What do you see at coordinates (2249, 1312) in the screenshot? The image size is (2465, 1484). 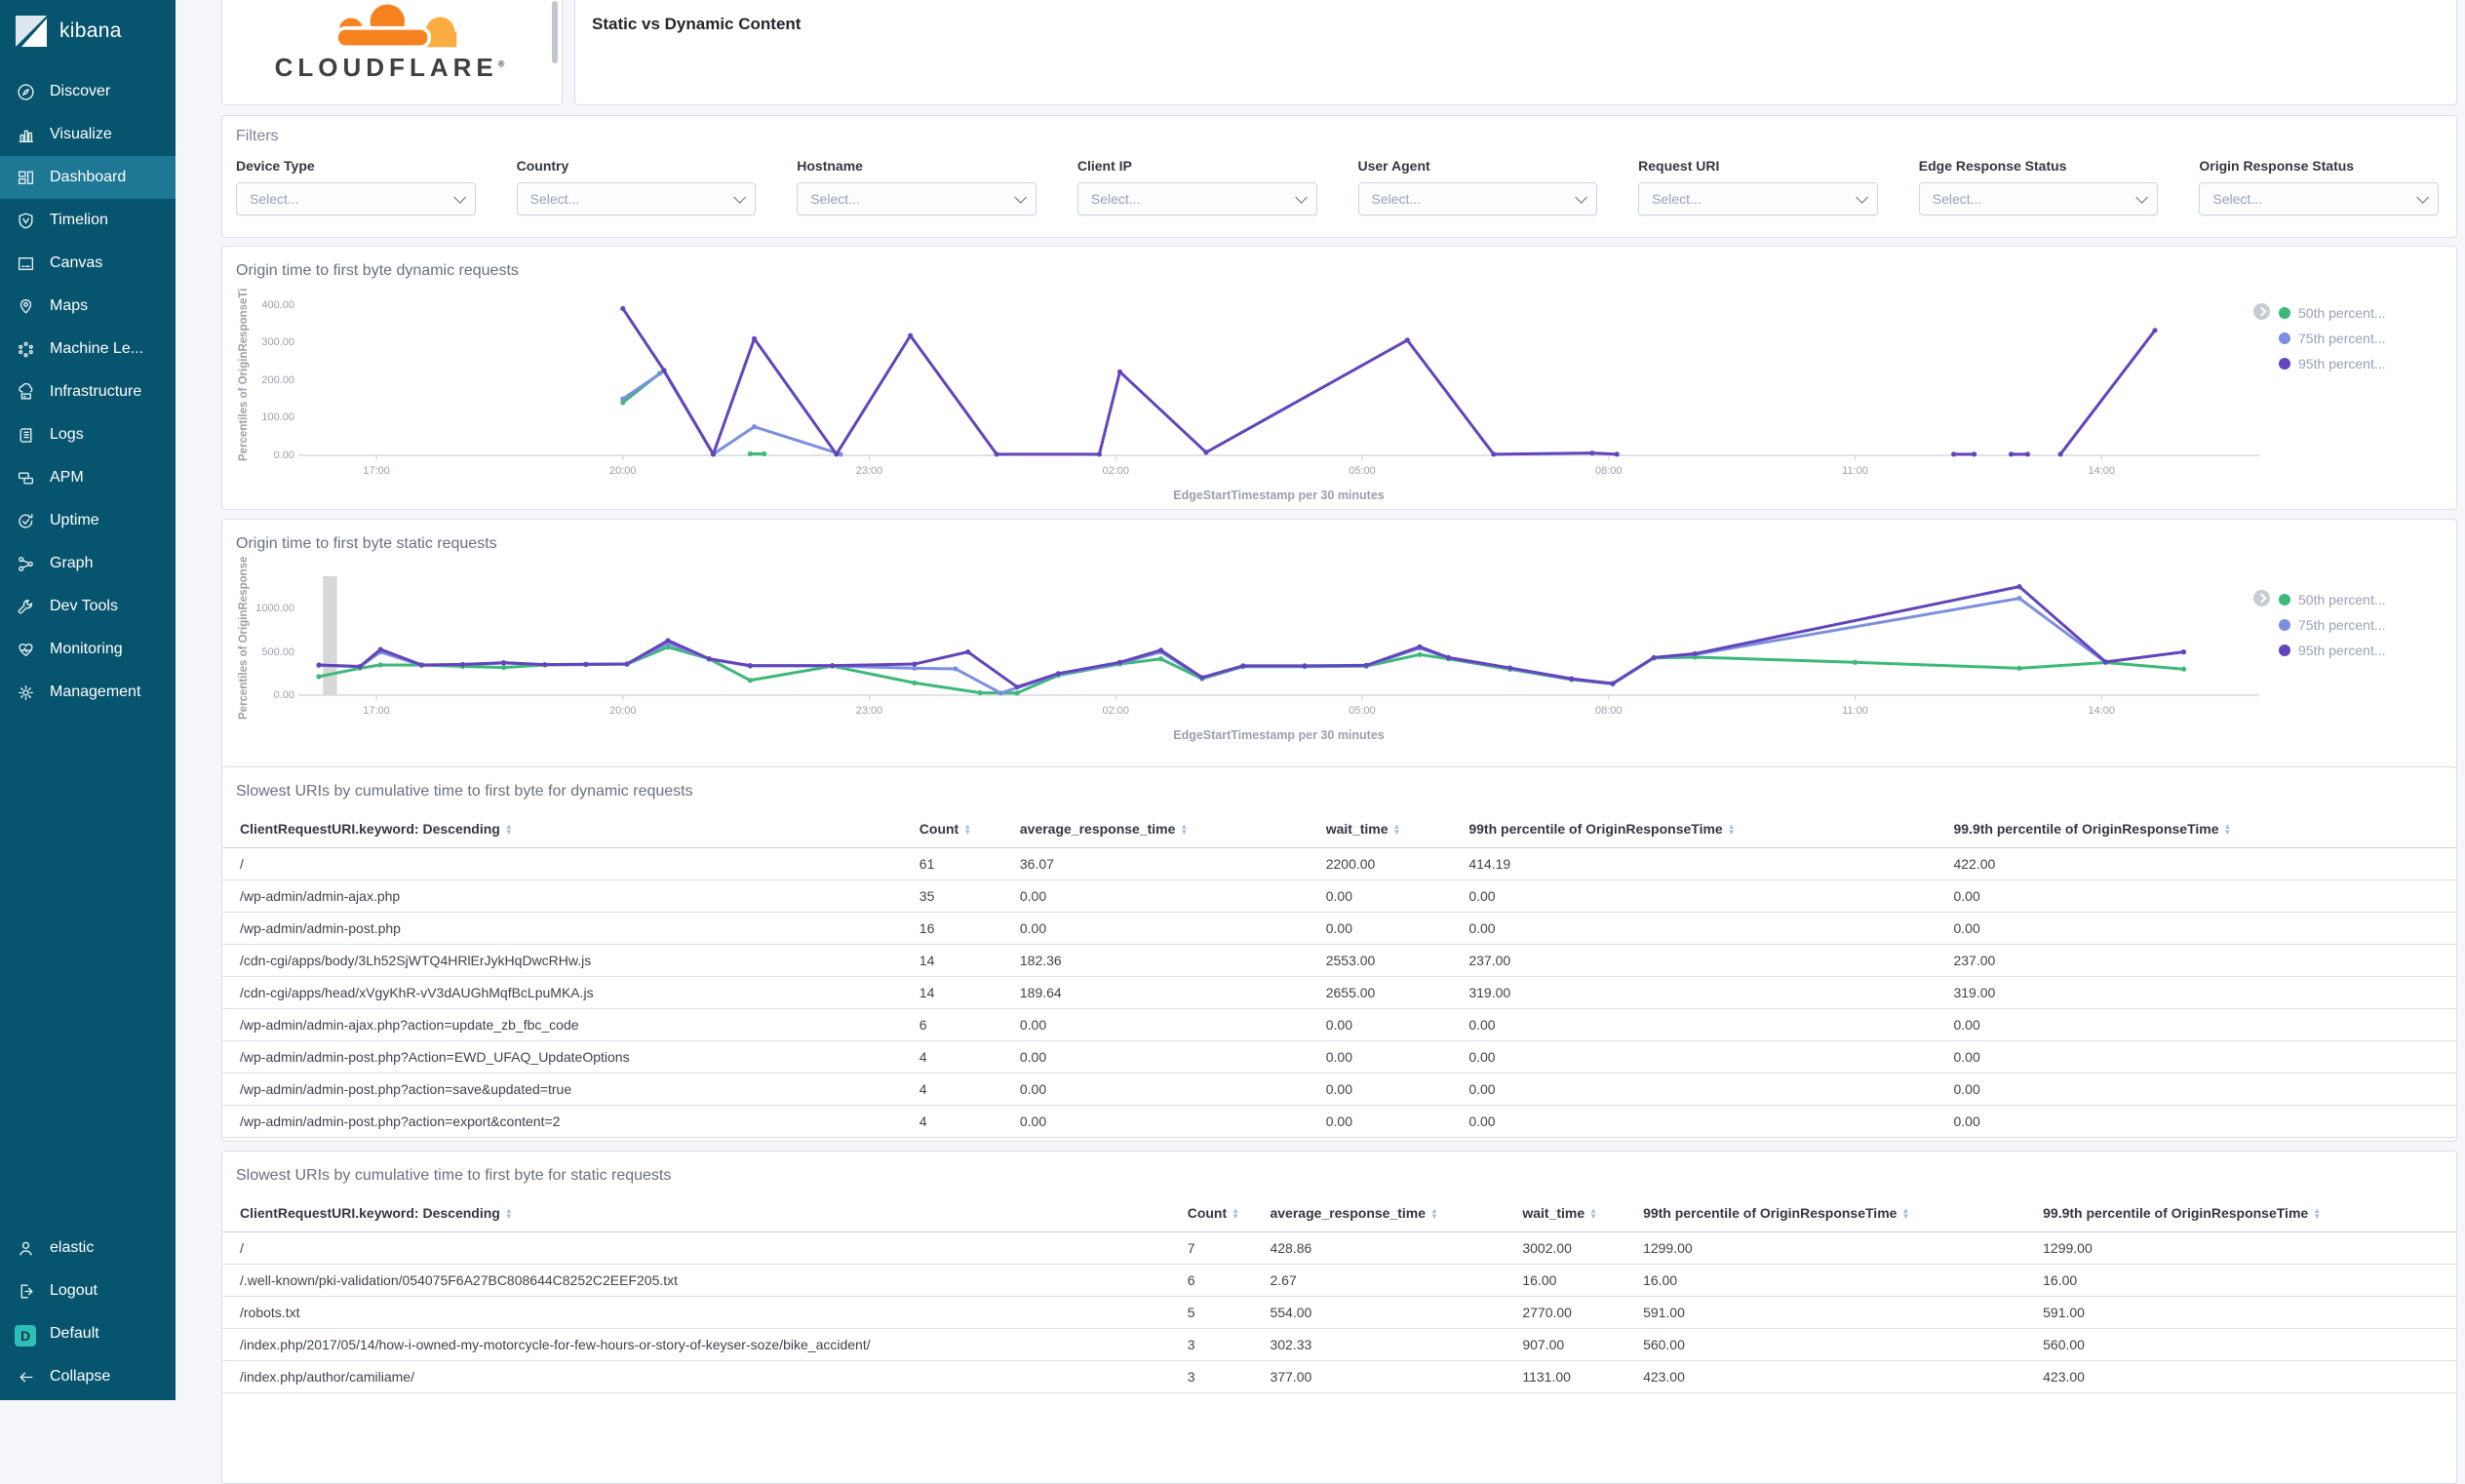 I see `table-cell: 591.00` at bounding box center [2249, 1312].